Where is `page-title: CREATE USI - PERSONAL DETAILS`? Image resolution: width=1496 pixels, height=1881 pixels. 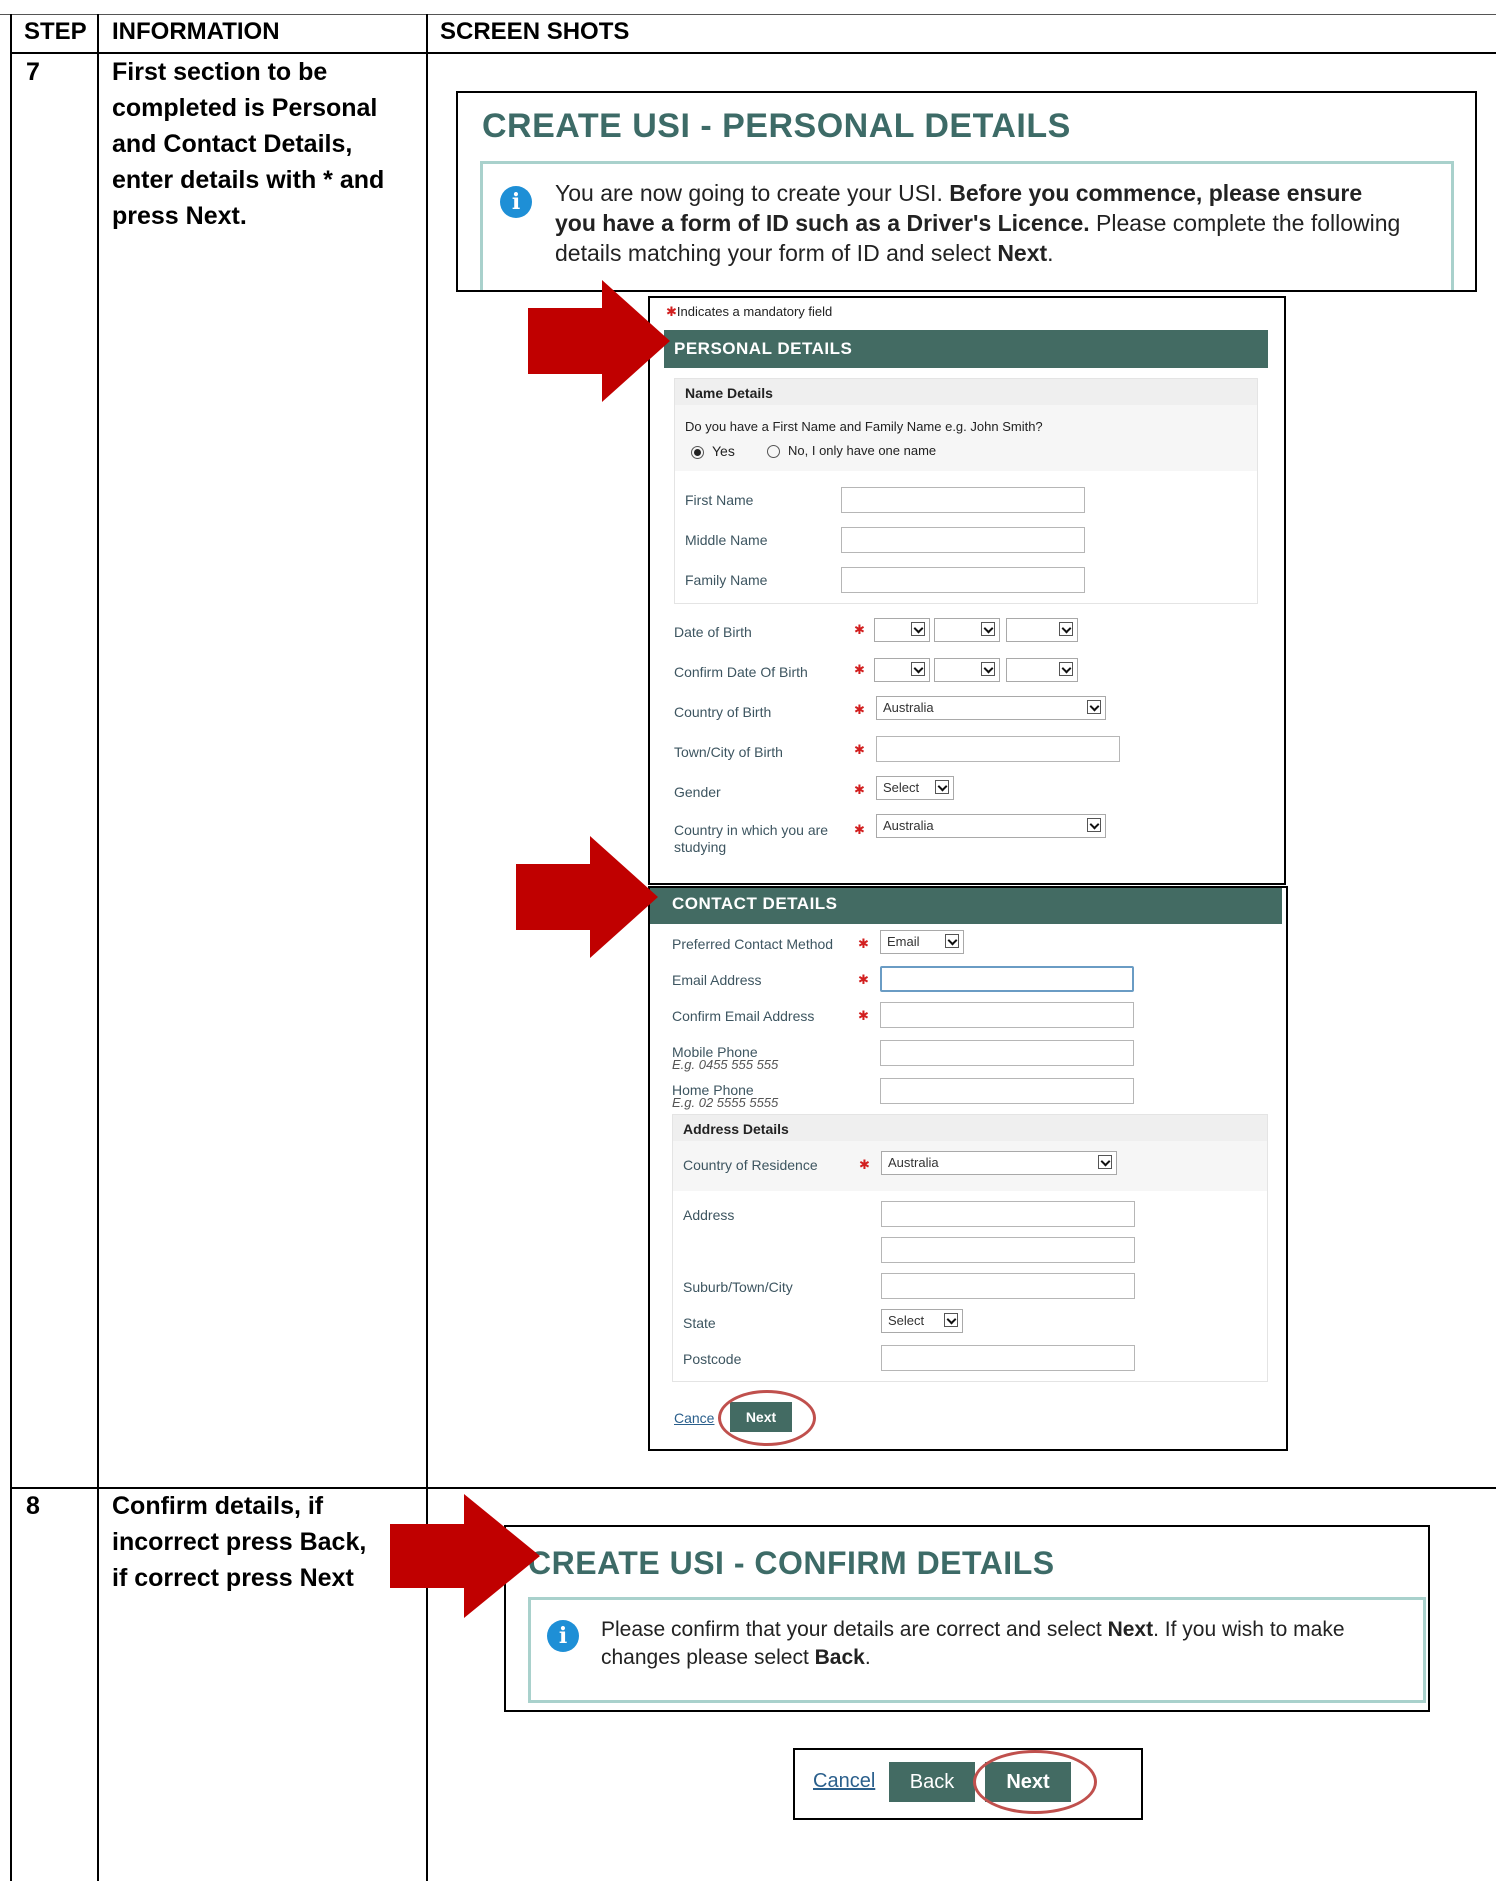 page-title: CREATE USI - PERSONAL DETAILS is located at coordinates (776, 126).